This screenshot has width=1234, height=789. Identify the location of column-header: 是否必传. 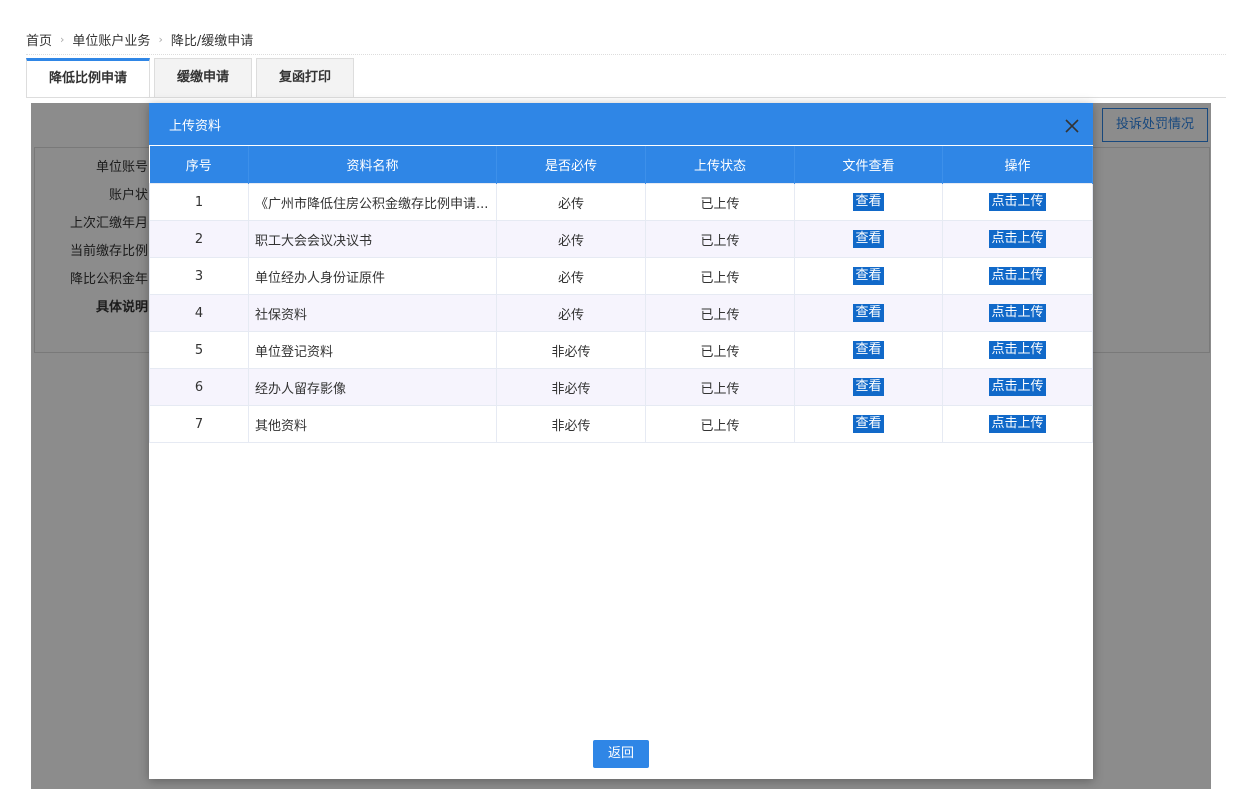
(571, 165).